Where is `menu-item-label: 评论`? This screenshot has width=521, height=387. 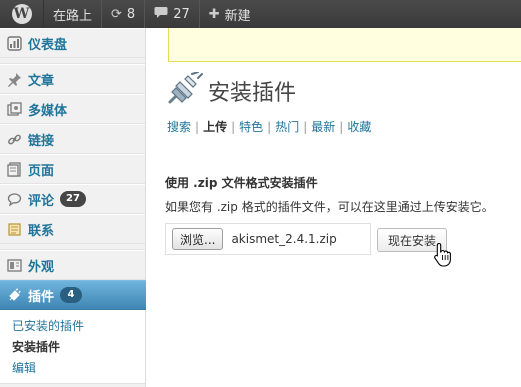
menu-item-label: 评论 is located at coordinates (41, 201).